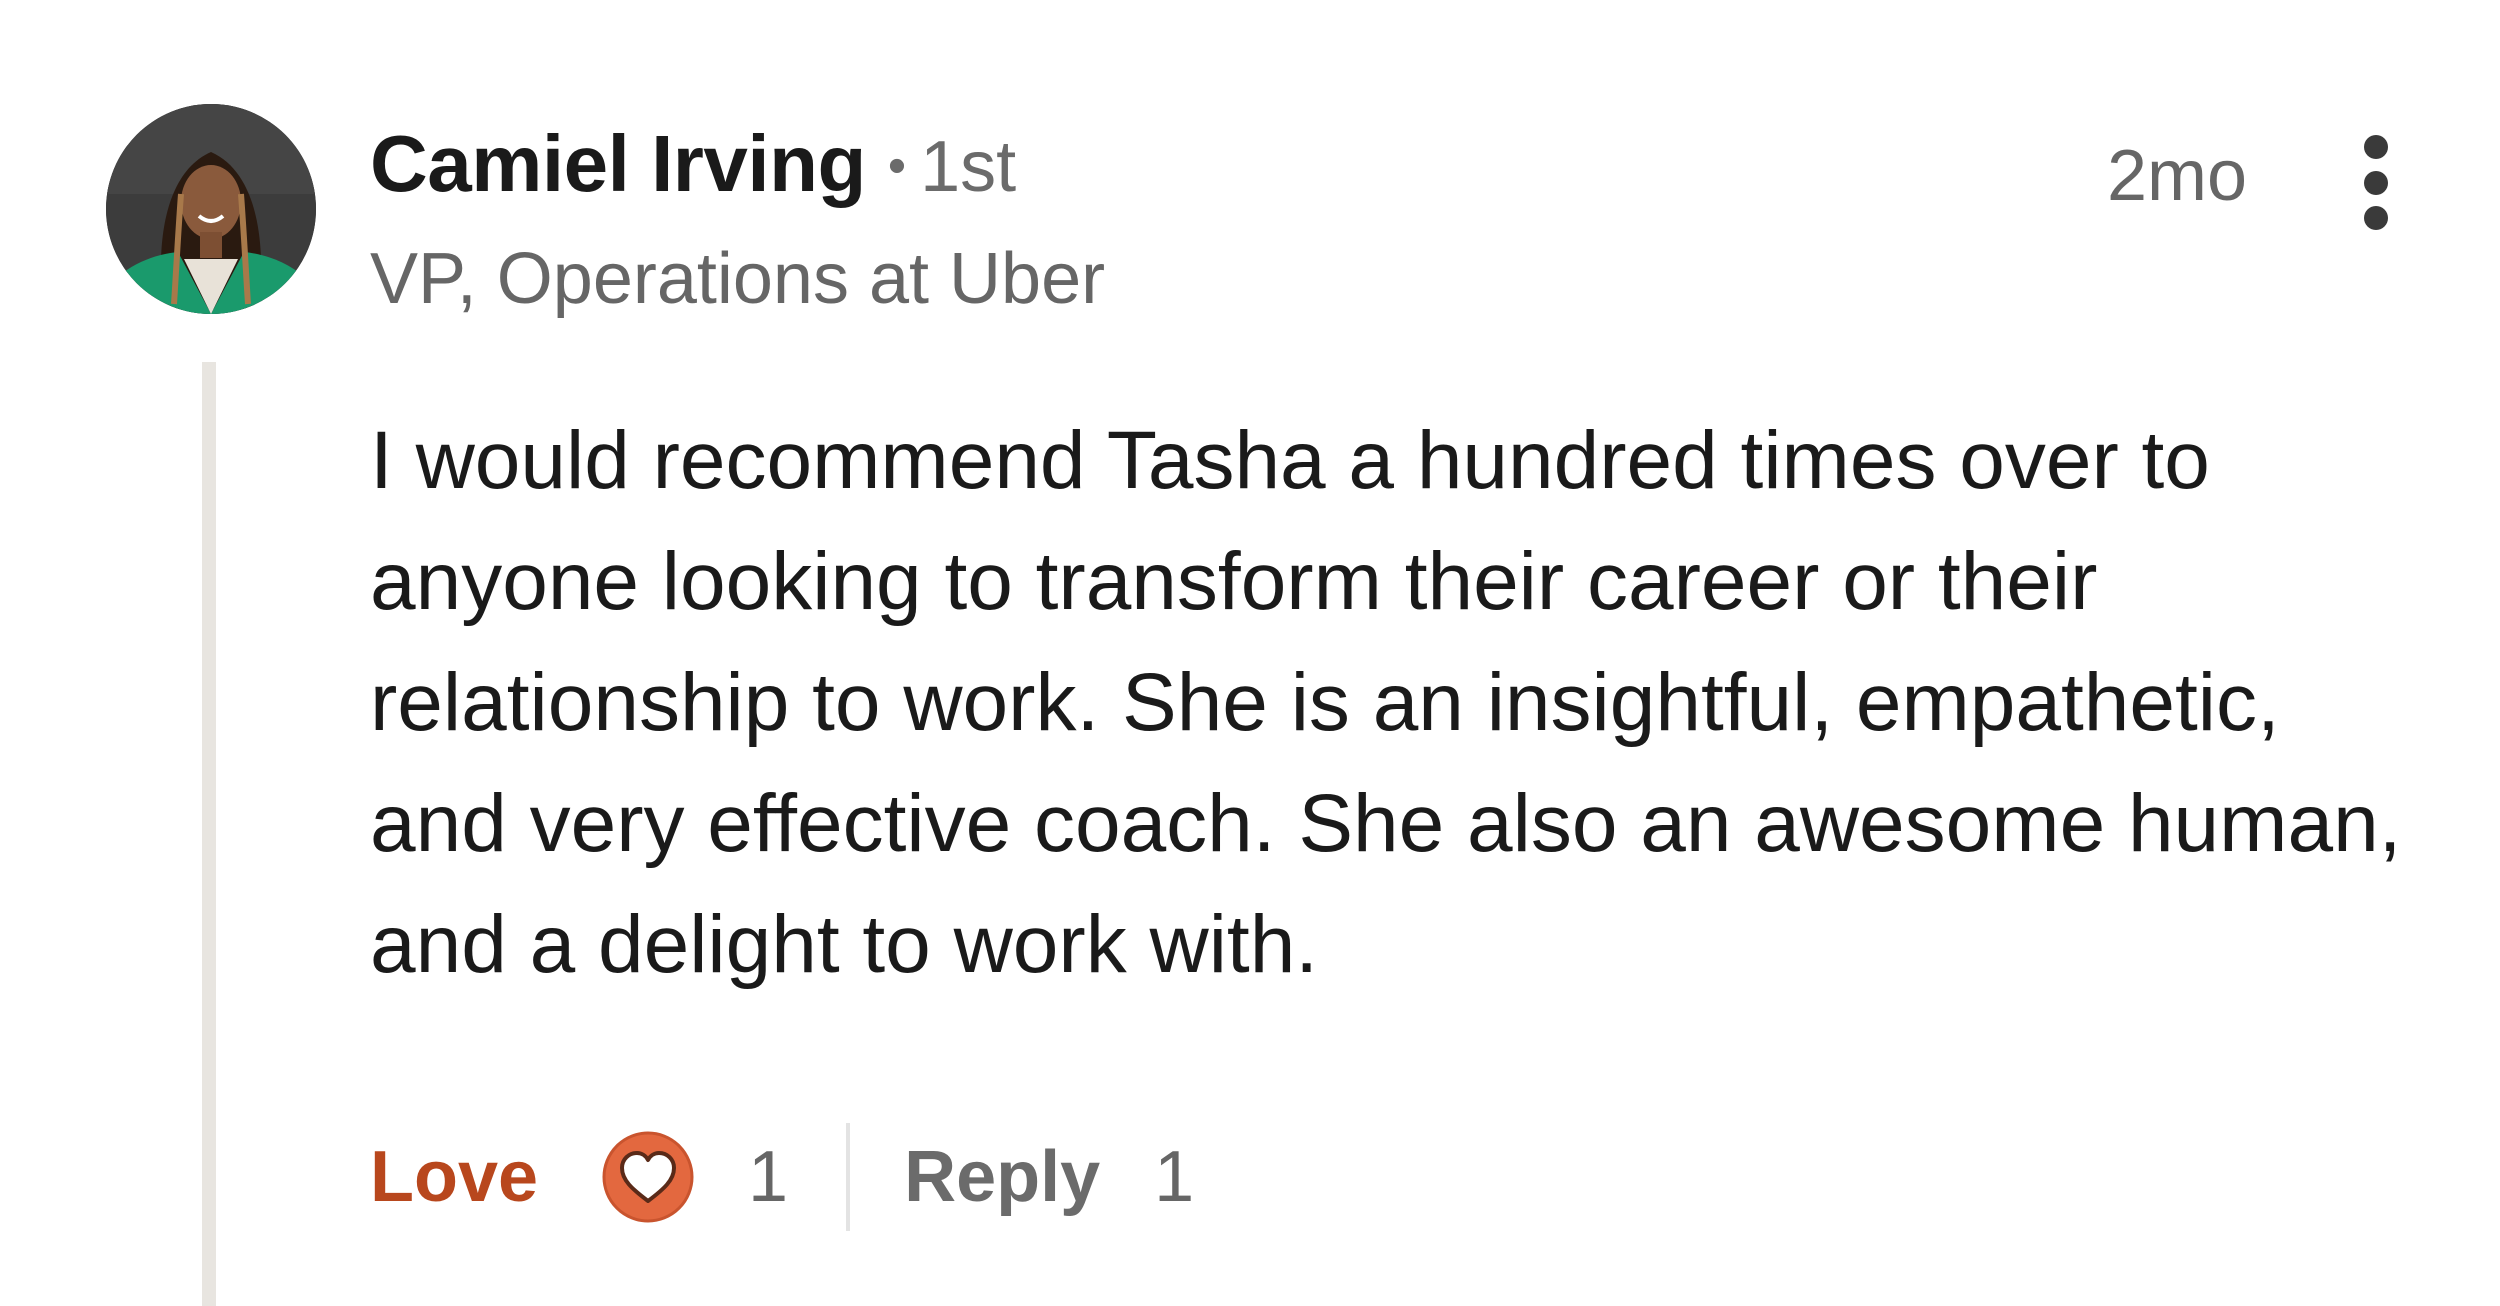 Image resolution: width=2500 pixels, height=1306 pixels. I want to click on heart-reaction-icon, so click(648, 1177).